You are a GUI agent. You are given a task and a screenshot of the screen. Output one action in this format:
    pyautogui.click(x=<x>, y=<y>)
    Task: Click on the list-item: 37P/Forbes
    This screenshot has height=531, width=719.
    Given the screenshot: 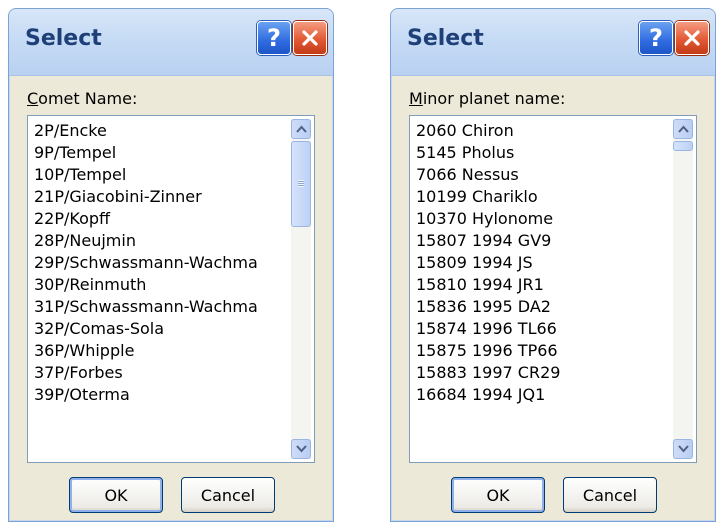 What is the action you would take?
    pyautogui.click(x=161, y=373)
    